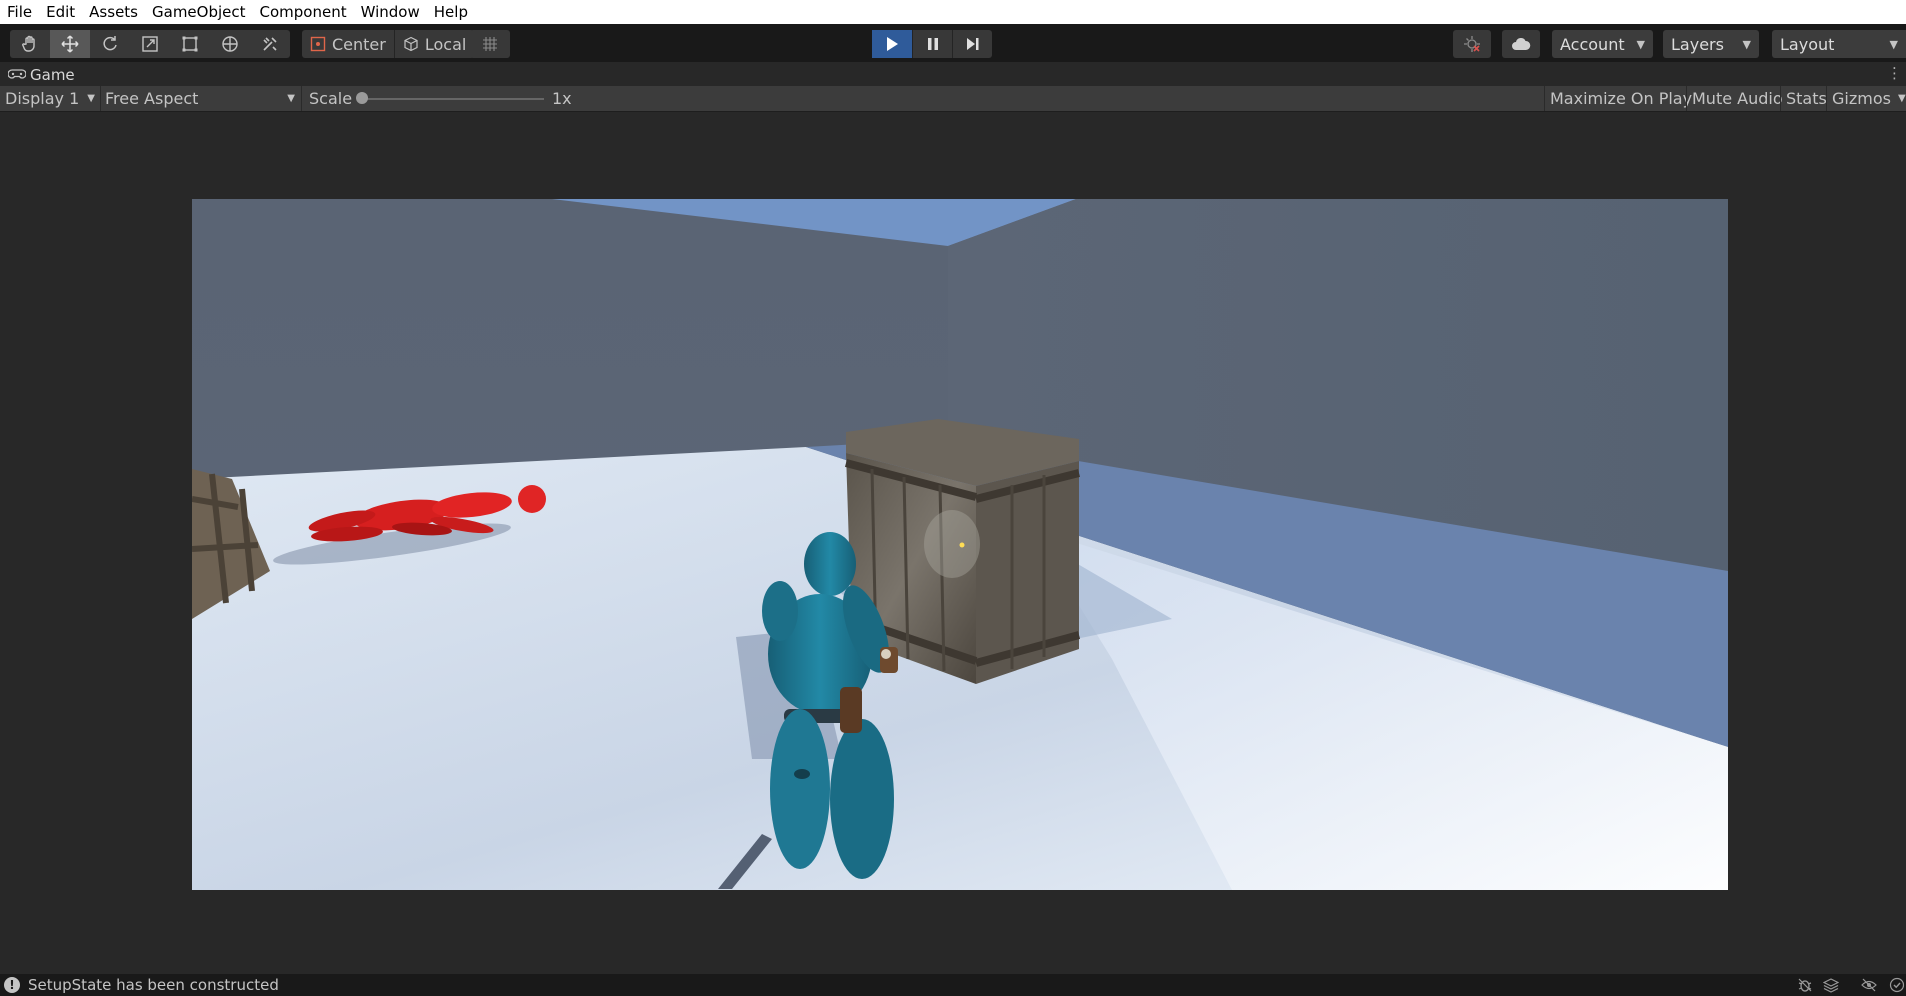  I want to click on layers-label: Layers, so click(1697, 44).